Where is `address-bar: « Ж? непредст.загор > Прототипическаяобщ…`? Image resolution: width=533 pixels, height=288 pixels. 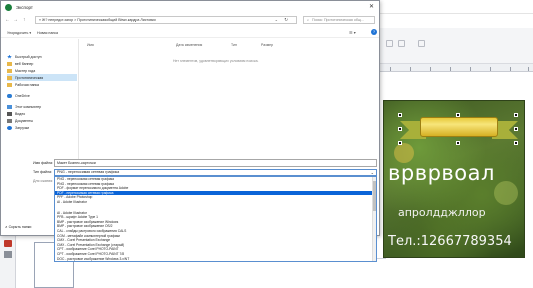 address-bar: « Ж? непредст.загор > Прототипическаяобщ… is located at coordinates (166, 20).